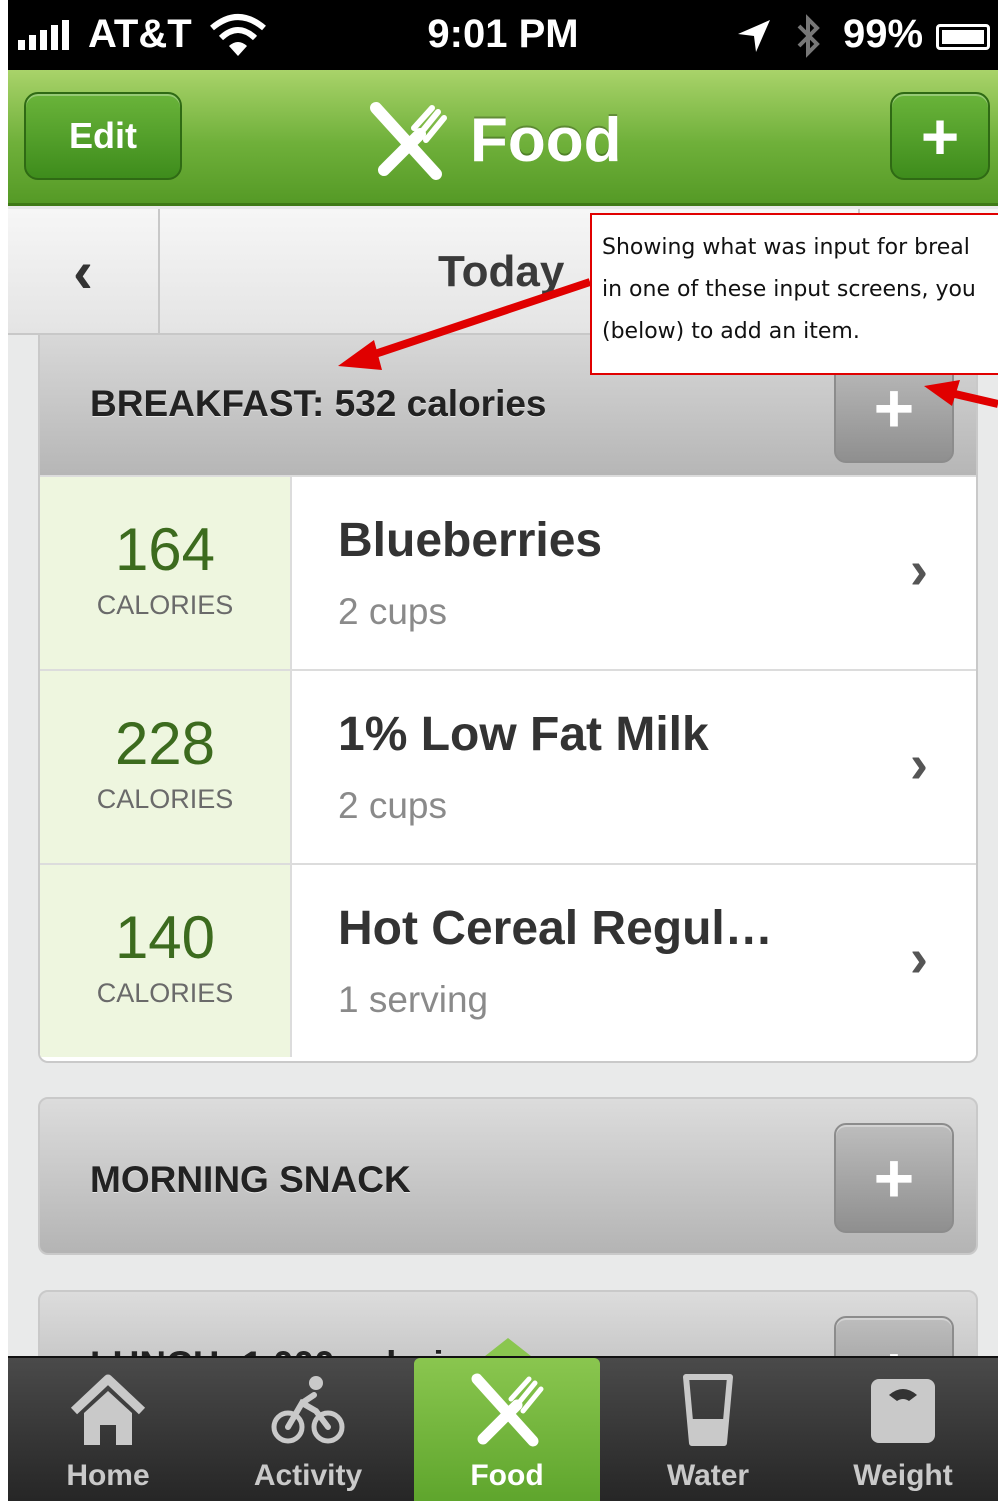 The height and width of the screenshot is (1501, 998). Describe the element at coordinates (808, 36) in the screenshot. I see `bluetooth-icon` at that location.